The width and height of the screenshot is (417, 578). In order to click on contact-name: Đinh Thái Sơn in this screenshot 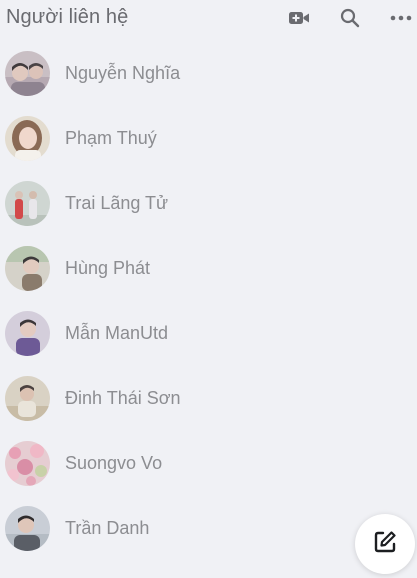, I will do `click(123, 398)`.